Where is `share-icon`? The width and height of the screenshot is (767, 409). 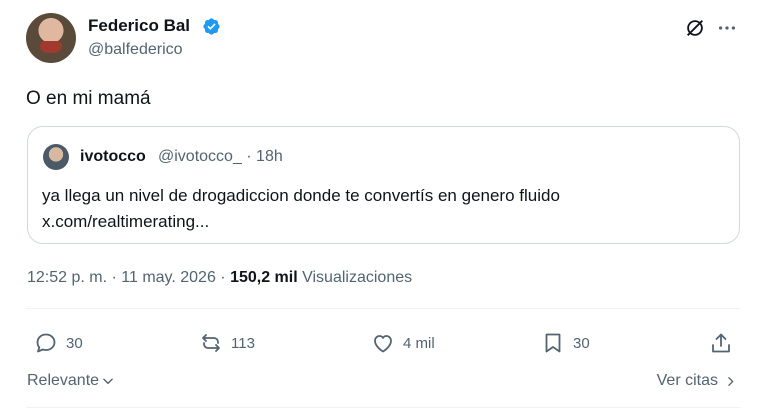
share-icon is located at coordinates (721, 343).